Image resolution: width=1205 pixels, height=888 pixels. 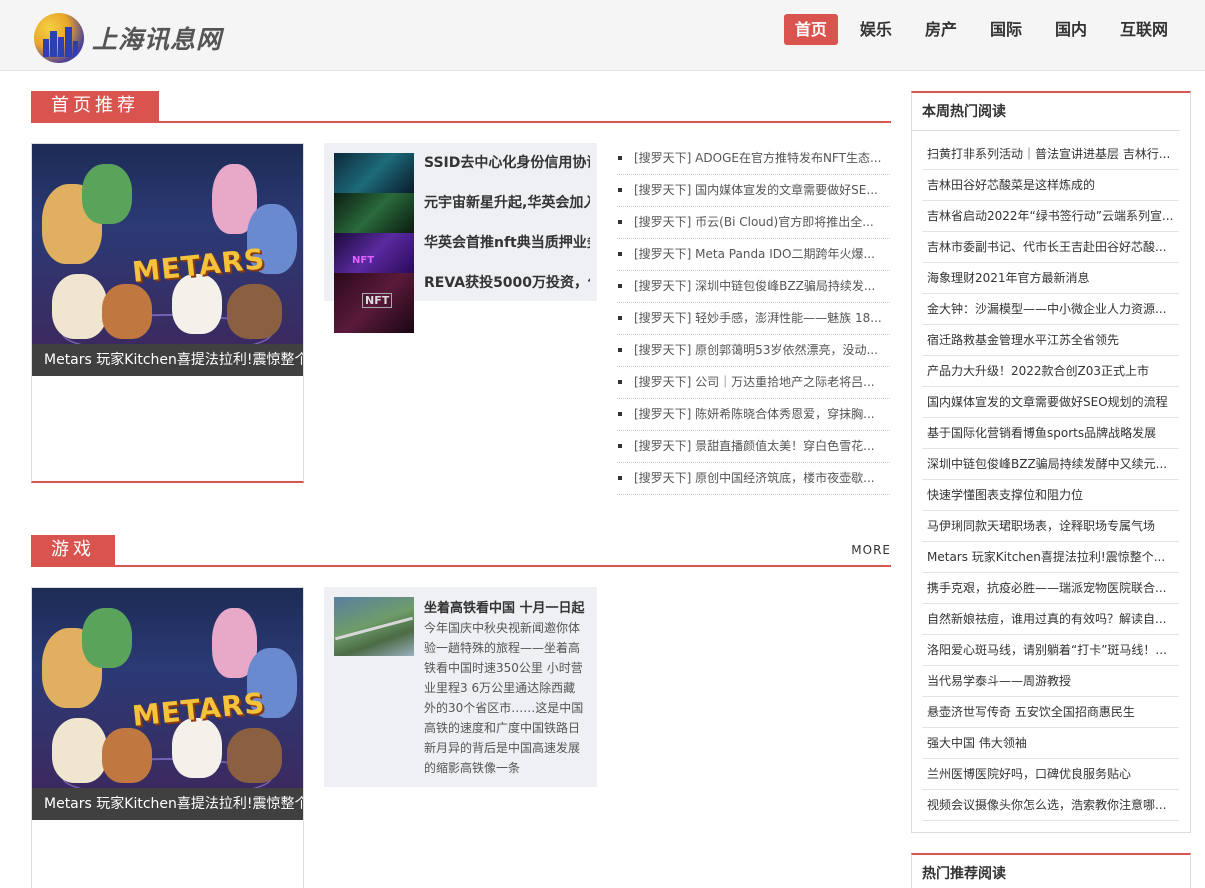 I want to click on thumb-title: 元宇宙新星升起,华英会加入, so click(x=507, y=203).